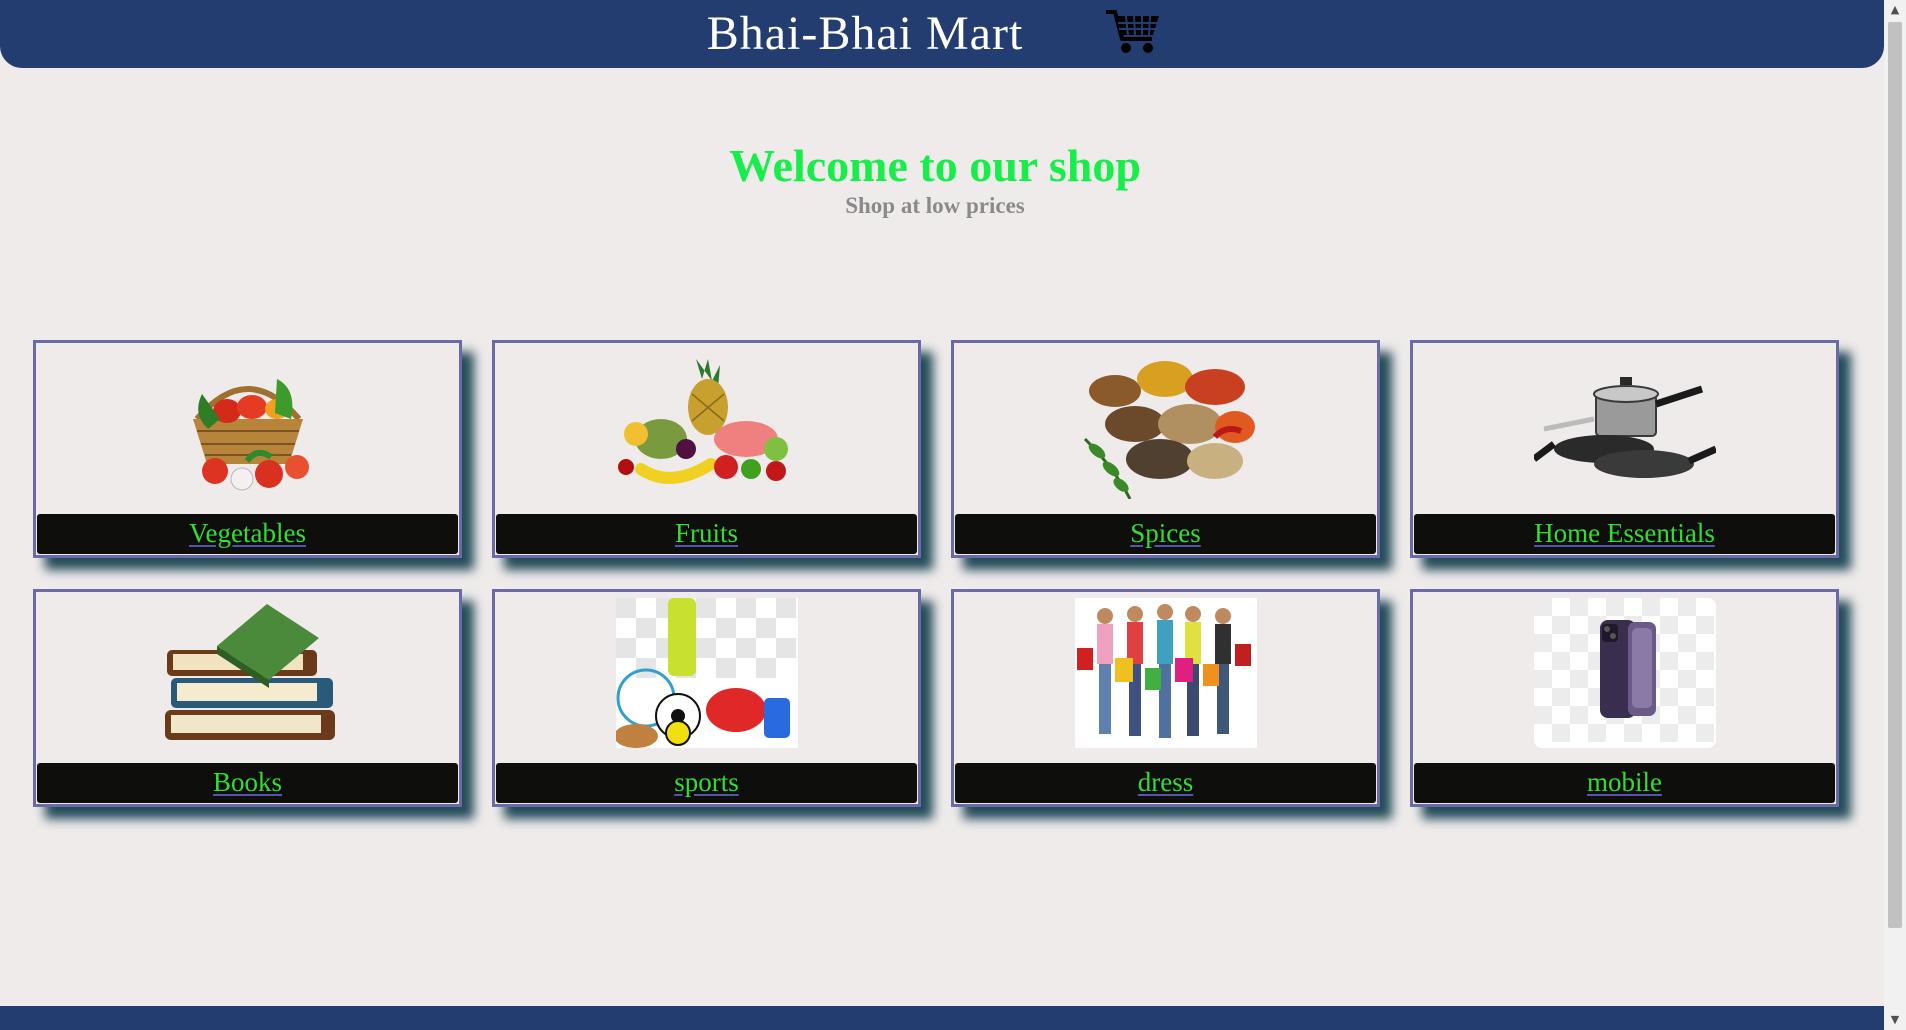 Image resolution: width=1906 pixels, height=1030 pixels. I want to click on category-card-mobile: mobile, so click(1624, 698).